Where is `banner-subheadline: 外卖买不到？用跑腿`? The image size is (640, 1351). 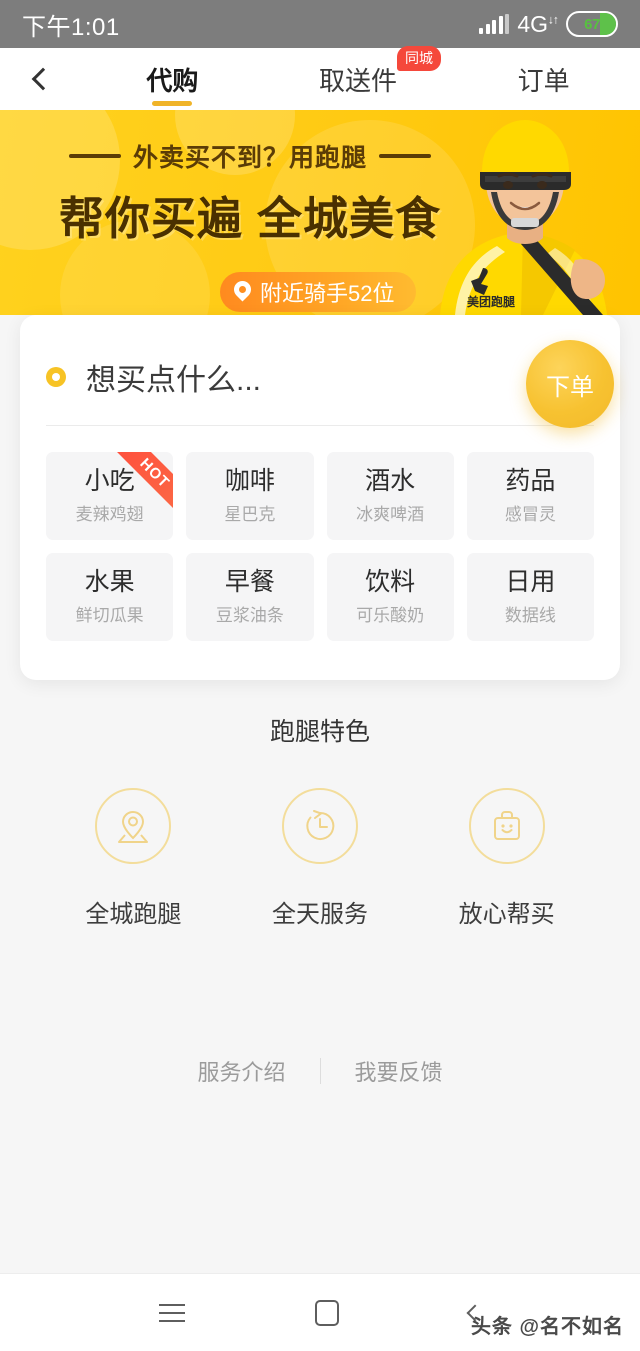
banner-subheadline: 外卖买不到？用跑腿 is located at coordinates (250, 156).